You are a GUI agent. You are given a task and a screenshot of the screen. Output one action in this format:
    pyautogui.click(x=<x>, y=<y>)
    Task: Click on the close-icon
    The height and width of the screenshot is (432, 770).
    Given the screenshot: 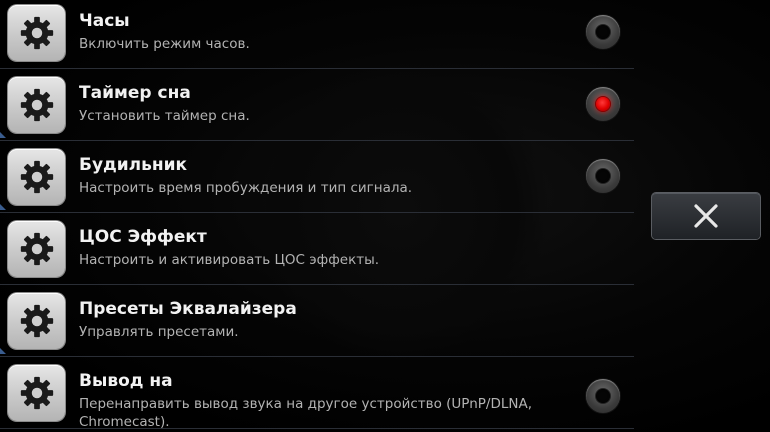 What is the action you would take?
    pyautogui.click(x=706, y=216)
    